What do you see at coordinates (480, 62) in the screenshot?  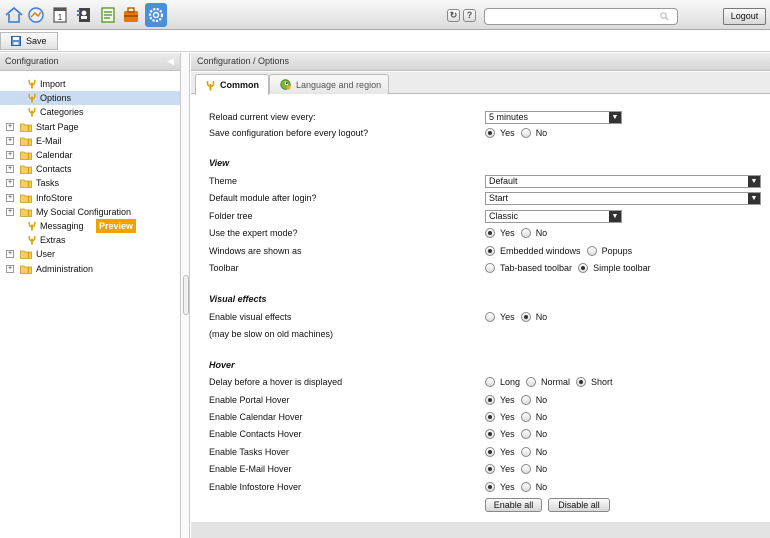 I see `breadcrumb: Configuration / Options` at bounding box center [480, 62].